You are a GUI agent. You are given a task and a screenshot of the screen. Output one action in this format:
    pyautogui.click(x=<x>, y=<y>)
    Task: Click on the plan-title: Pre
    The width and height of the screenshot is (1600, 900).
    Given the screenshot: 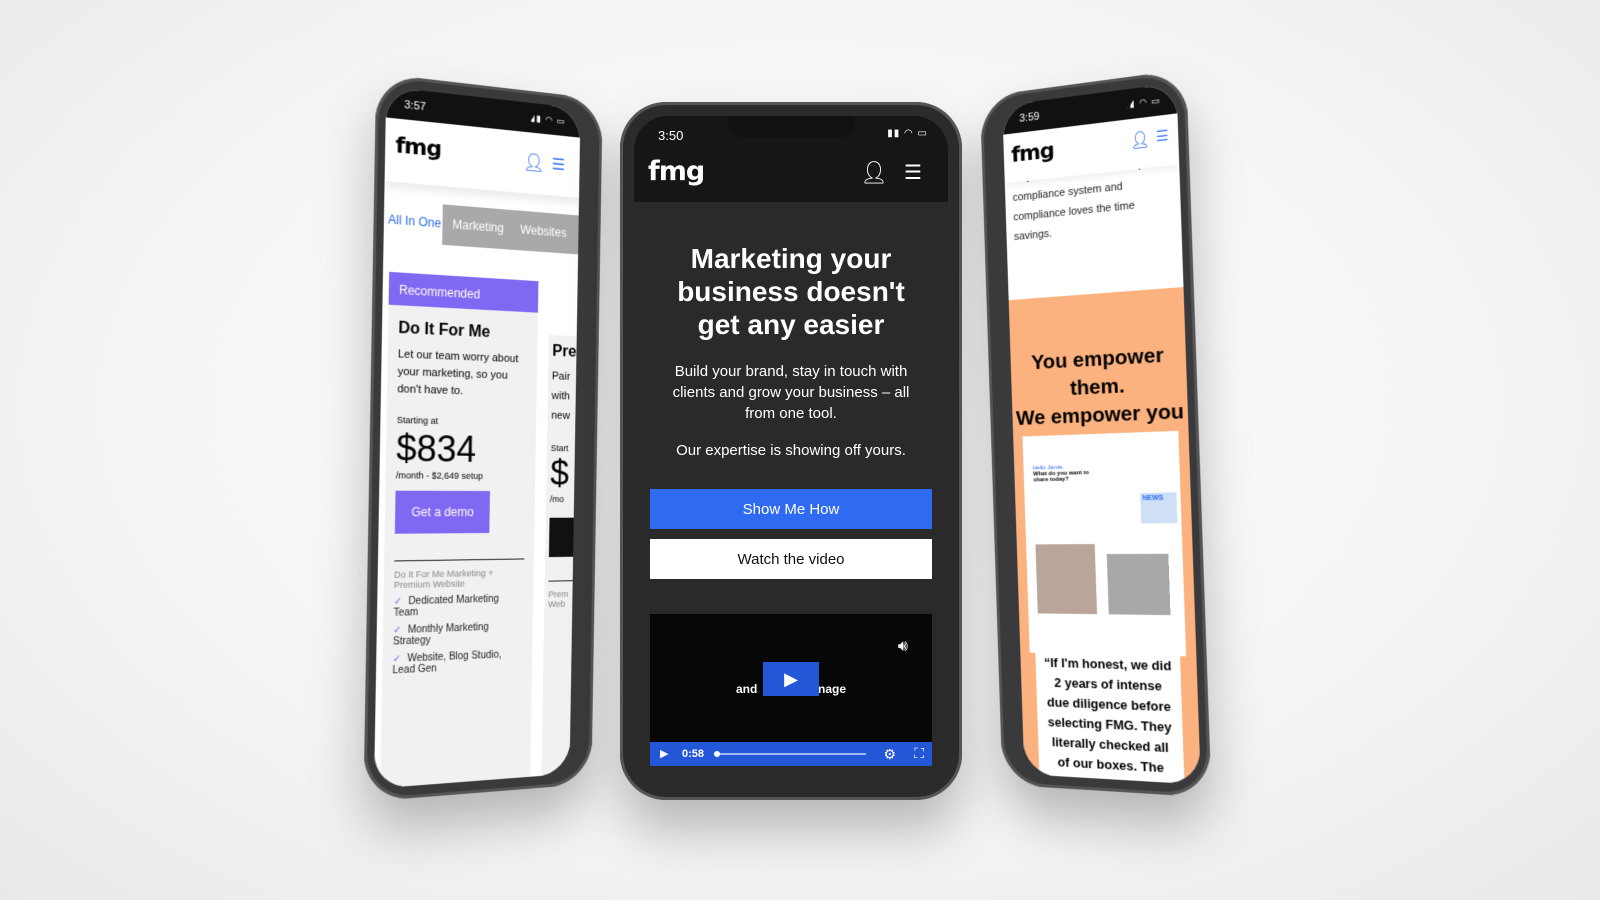 What is the action you would take?
    pyautogui.click(x=564, y=351)
    